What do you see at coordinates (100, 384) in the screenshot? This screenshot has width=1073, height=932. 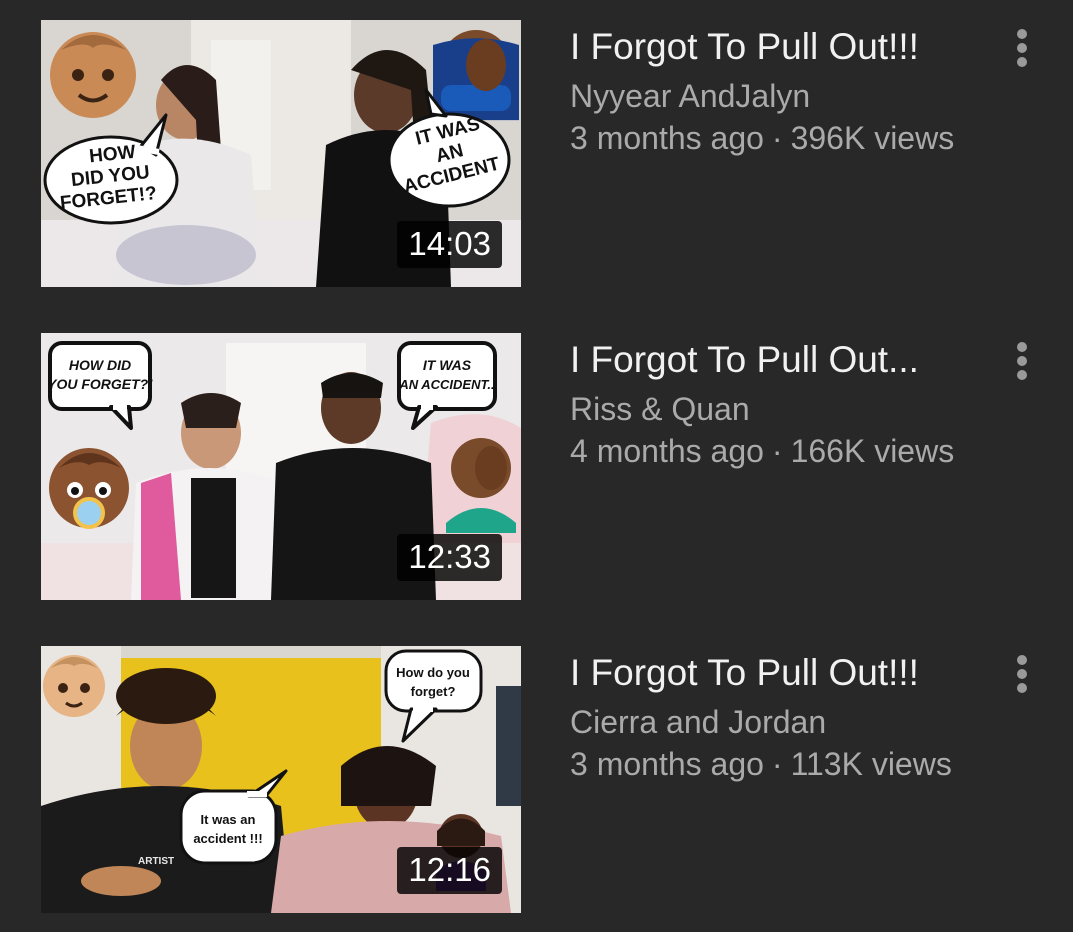 I see `bubble-line: YOU FORGET?!` at bounding box center [100, 384].